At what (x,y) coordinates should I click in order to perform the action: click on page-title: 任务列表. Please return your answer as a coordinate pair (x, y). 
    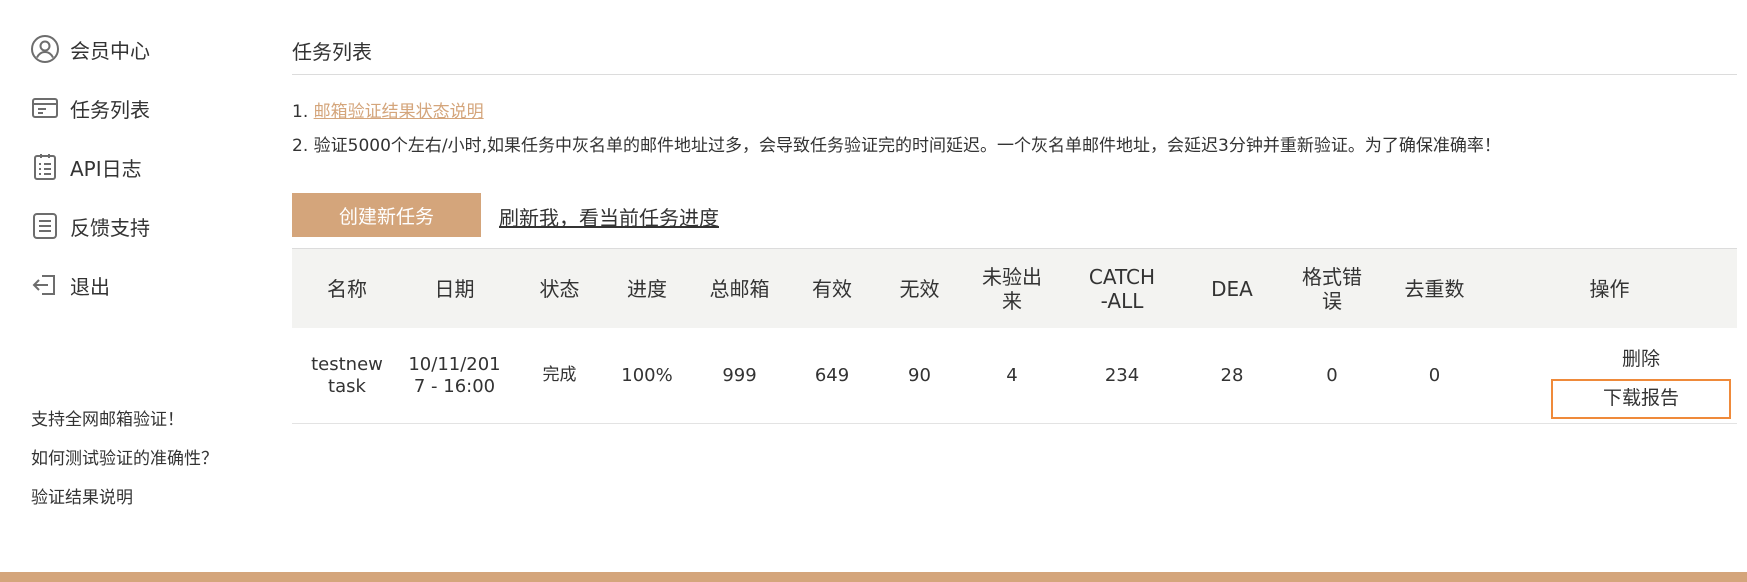
    Looking at the image, I should click on (332, 52).